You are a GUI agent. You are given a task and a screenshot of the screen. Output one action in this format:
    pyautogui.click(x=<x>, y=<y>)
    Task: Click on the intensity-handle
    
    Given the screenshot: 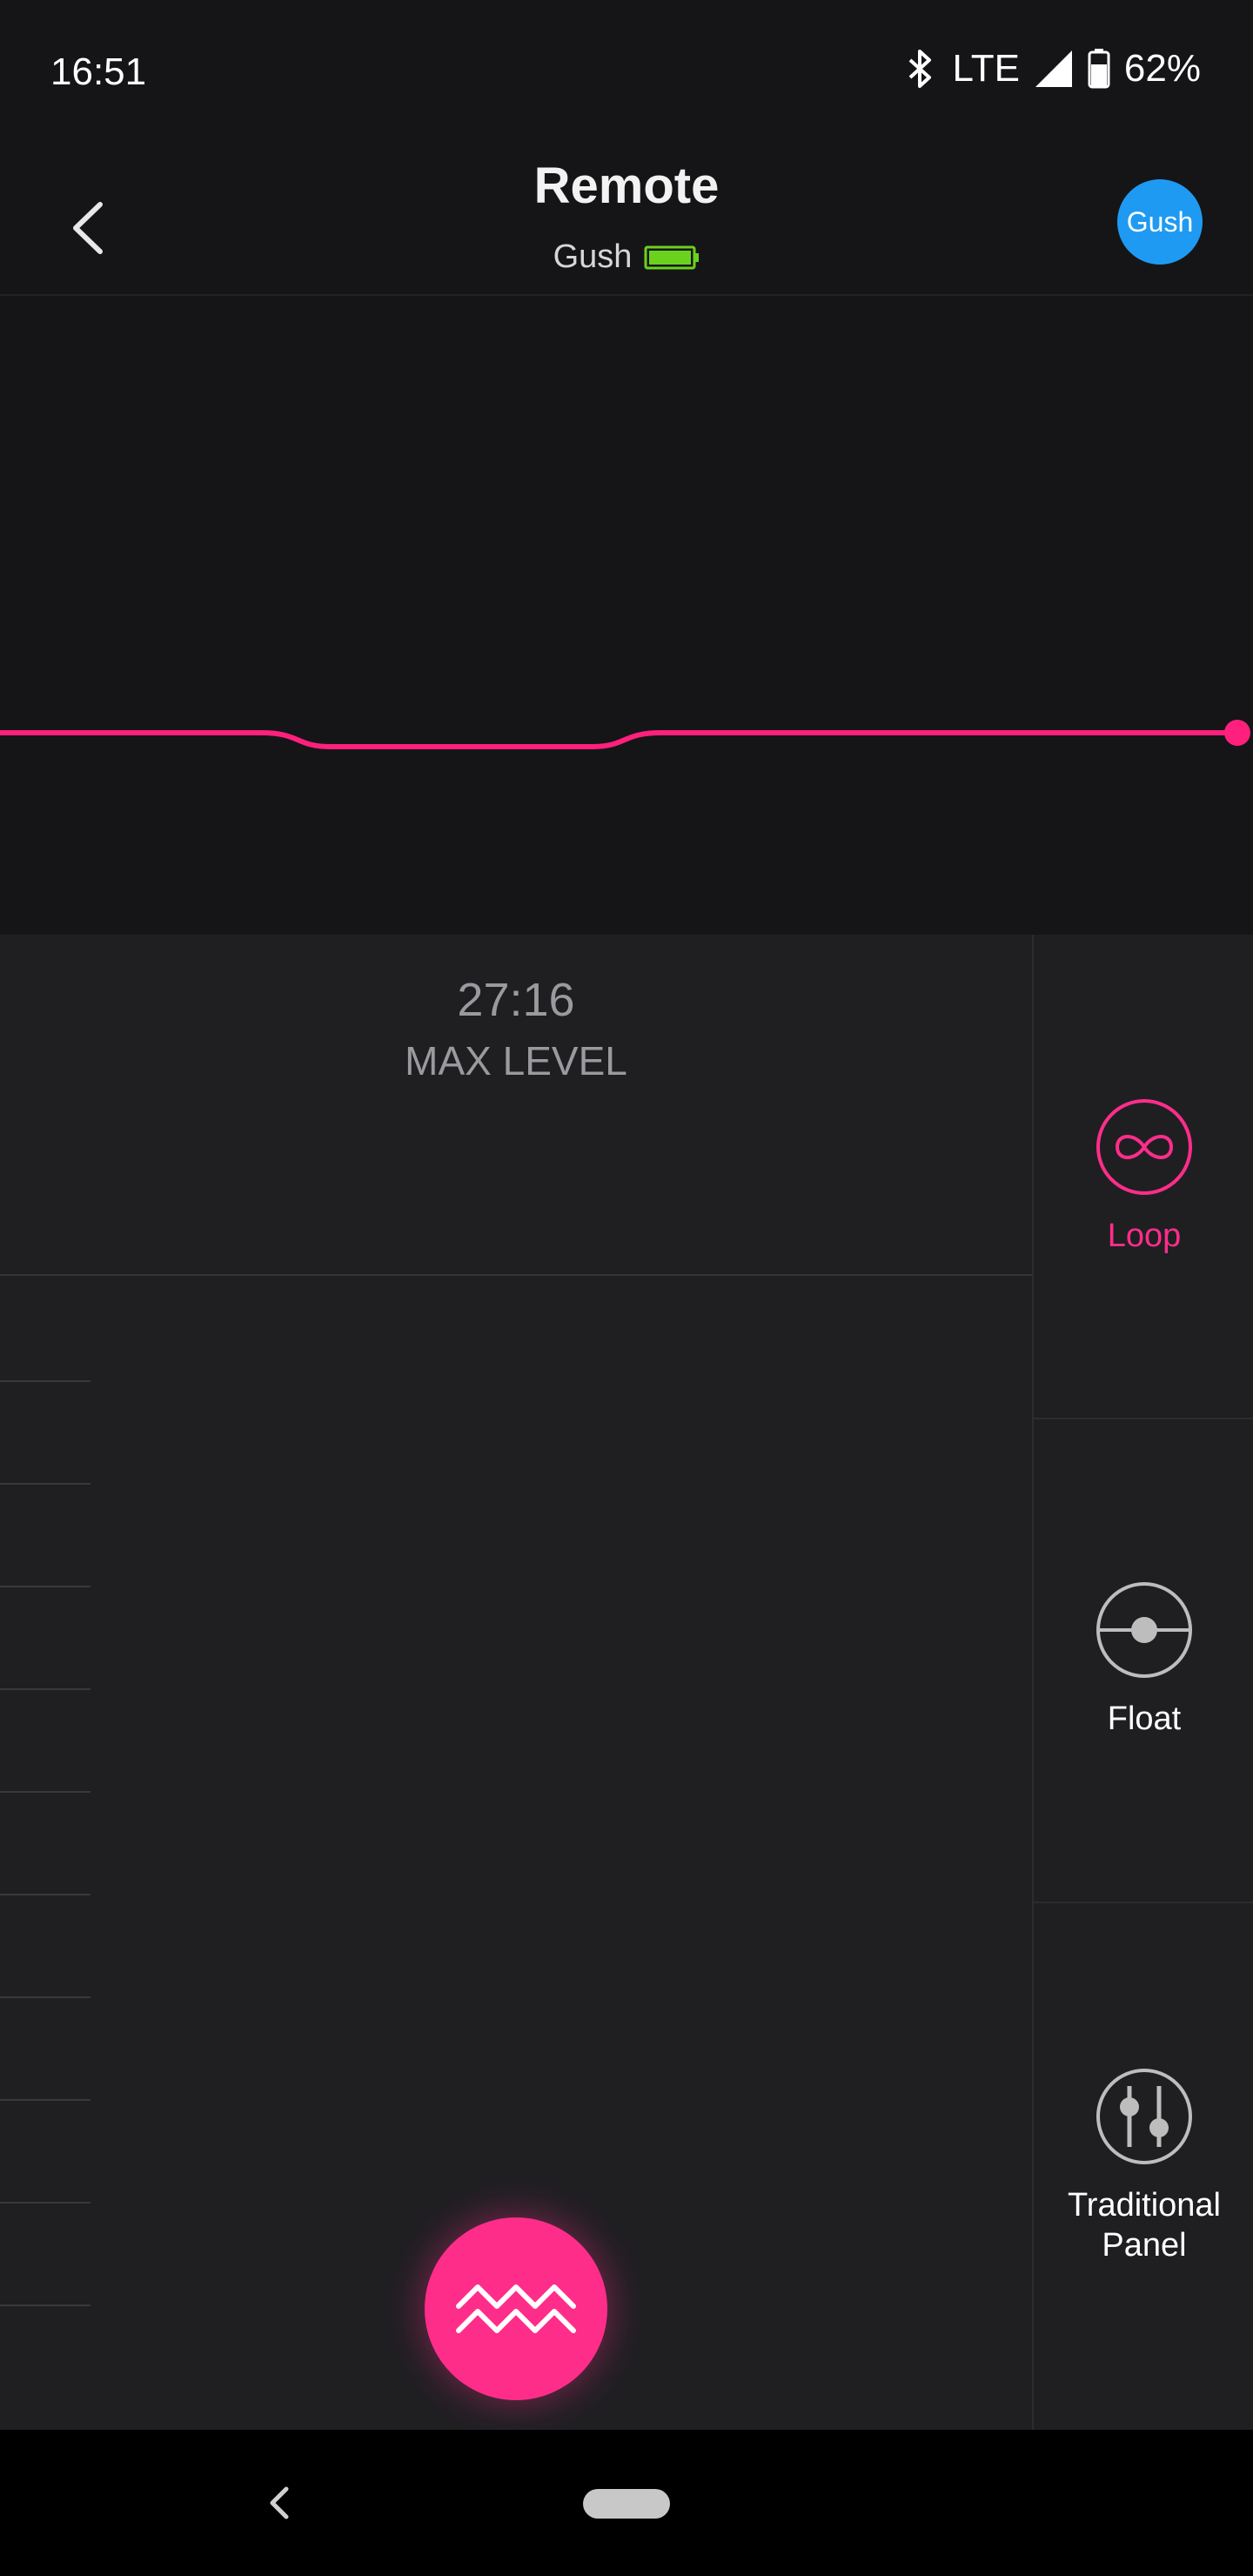 What is the action you would take?
    pyautogui.click(x=1237, y=733)
    